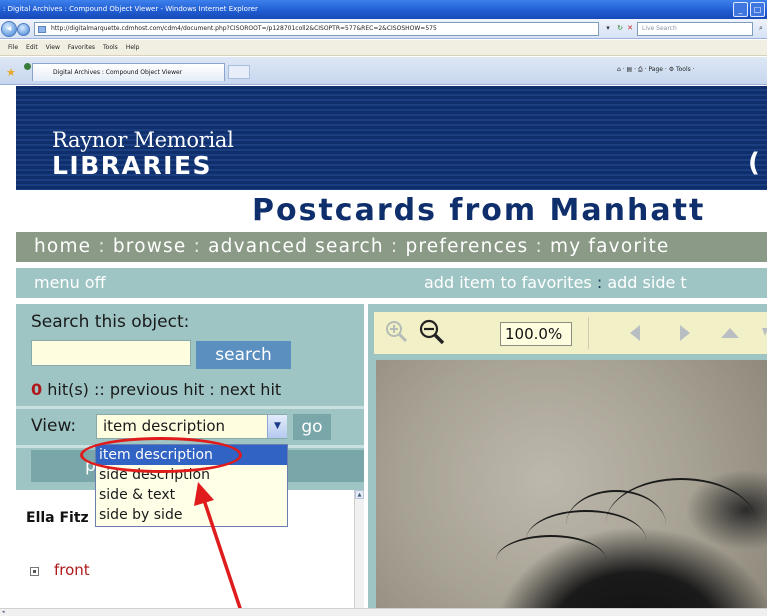 The height and width of the screenshot is (616, 767). What do you see at coordinates (359, 553) in the screenshot?
I see `item-list-scrollbar: ▲` at bounding box center [359, 553].